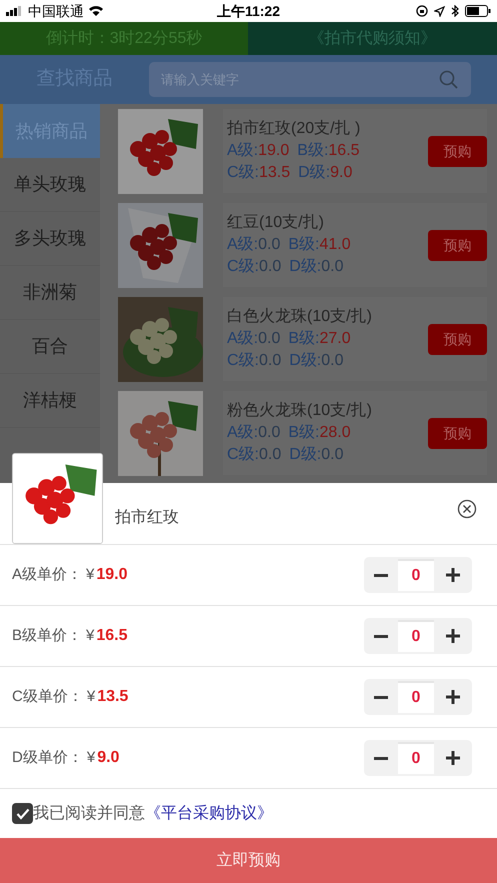 The height and width of the screenshot is (883, 497). What do you see at coordinates (276, 222) in the screenshot?
I see `product-name: 红豆(10支/扎)` at bounding box center [276, 222].